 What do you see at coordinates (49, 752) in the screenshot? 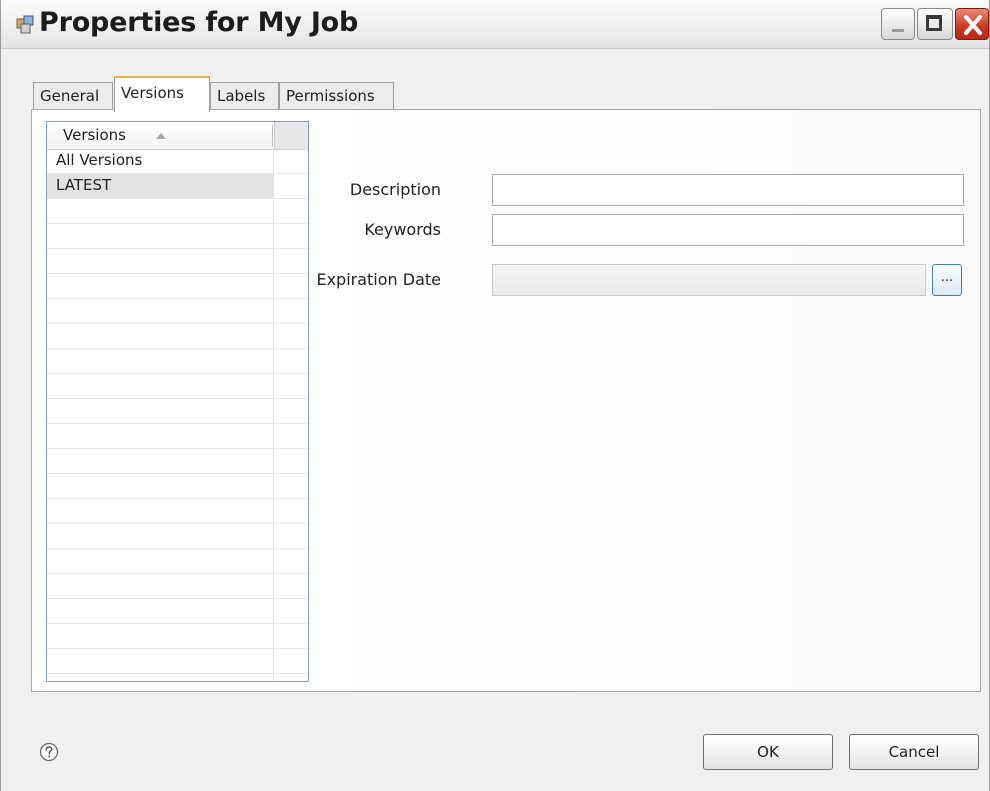
I see `help-icon` at bounding box center [49, 752].